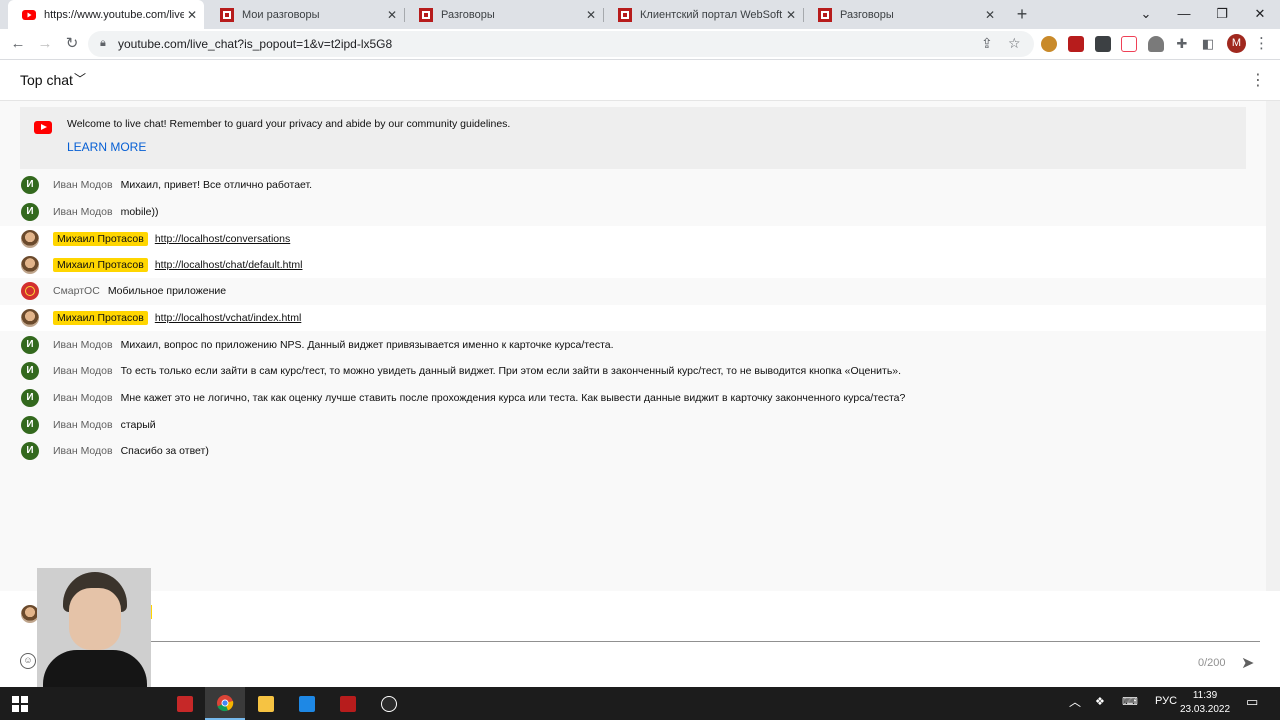 This screenshot has width=1280, height=720. I want to click on bookmark-star-icon: ☆, so click(1014, 43).